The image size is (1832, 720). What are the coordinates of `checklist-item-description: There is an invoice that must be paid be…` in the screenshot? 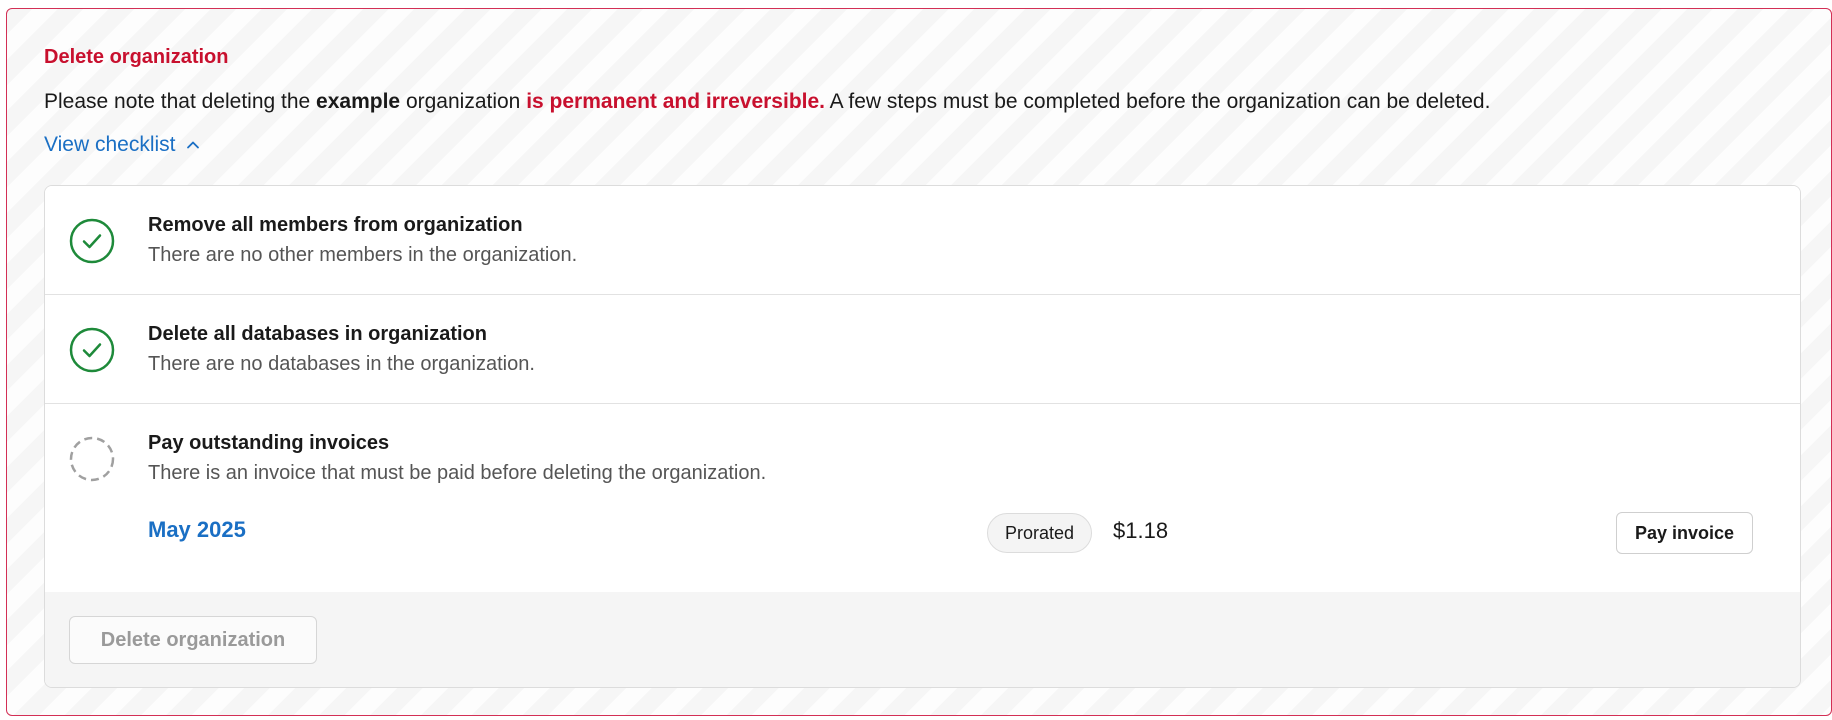 It's located at (457, 473).